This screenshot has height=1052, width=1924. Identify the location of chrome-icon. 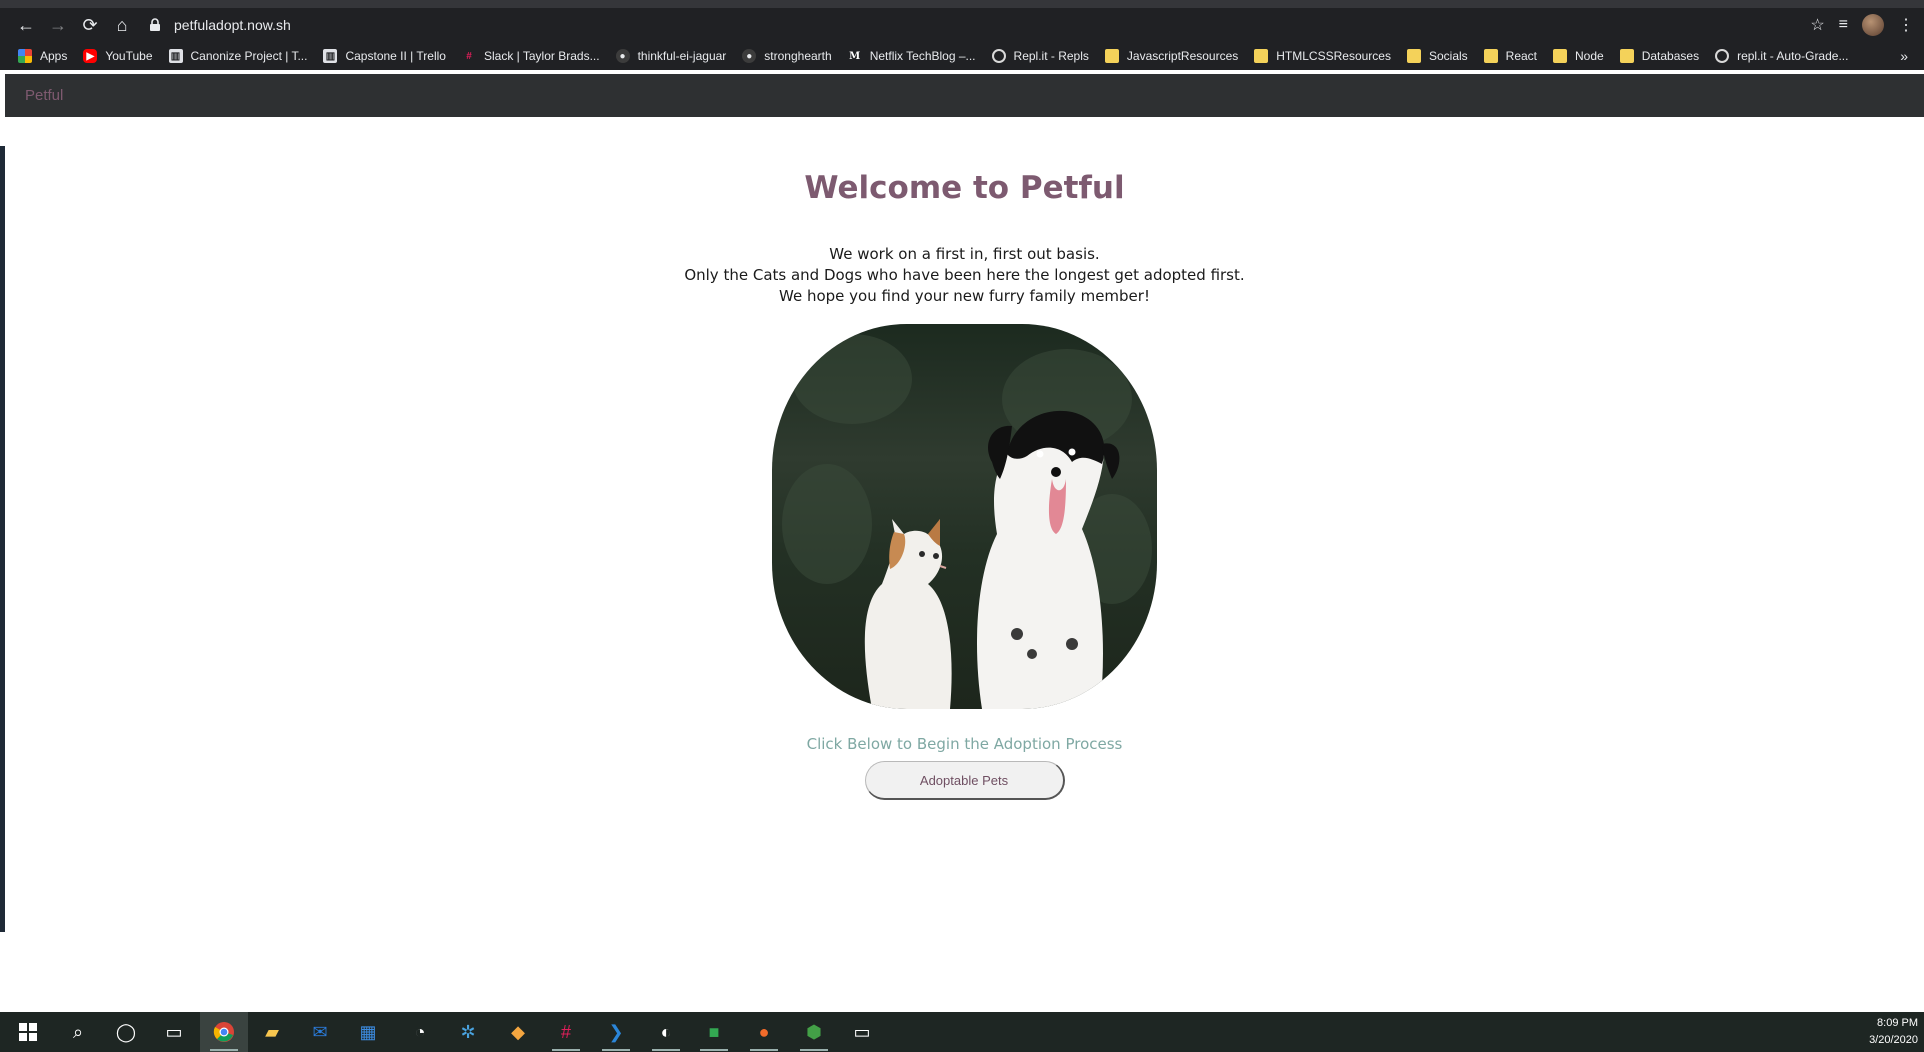
(224, 1032).